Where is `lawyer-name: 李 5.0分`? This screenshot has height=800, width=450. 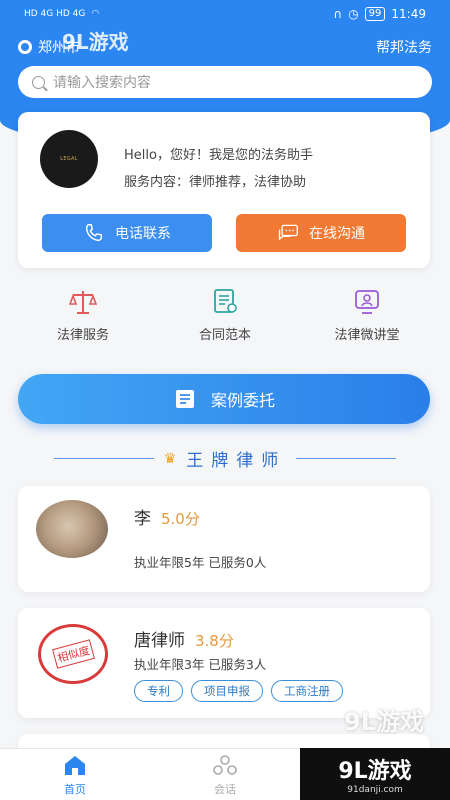 lawyer-name: 李 5.0分 is located at coordinates (167, 516).